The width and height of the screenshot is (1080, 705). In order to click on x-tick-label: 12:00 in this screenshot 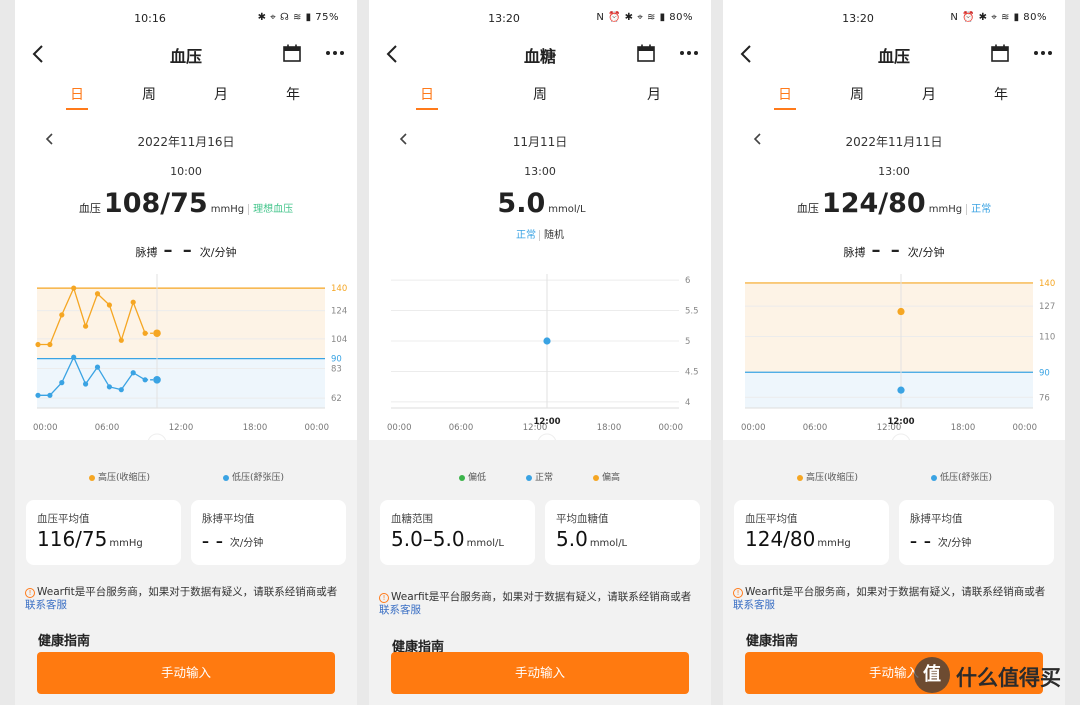, I will do `click(181, 428)`.